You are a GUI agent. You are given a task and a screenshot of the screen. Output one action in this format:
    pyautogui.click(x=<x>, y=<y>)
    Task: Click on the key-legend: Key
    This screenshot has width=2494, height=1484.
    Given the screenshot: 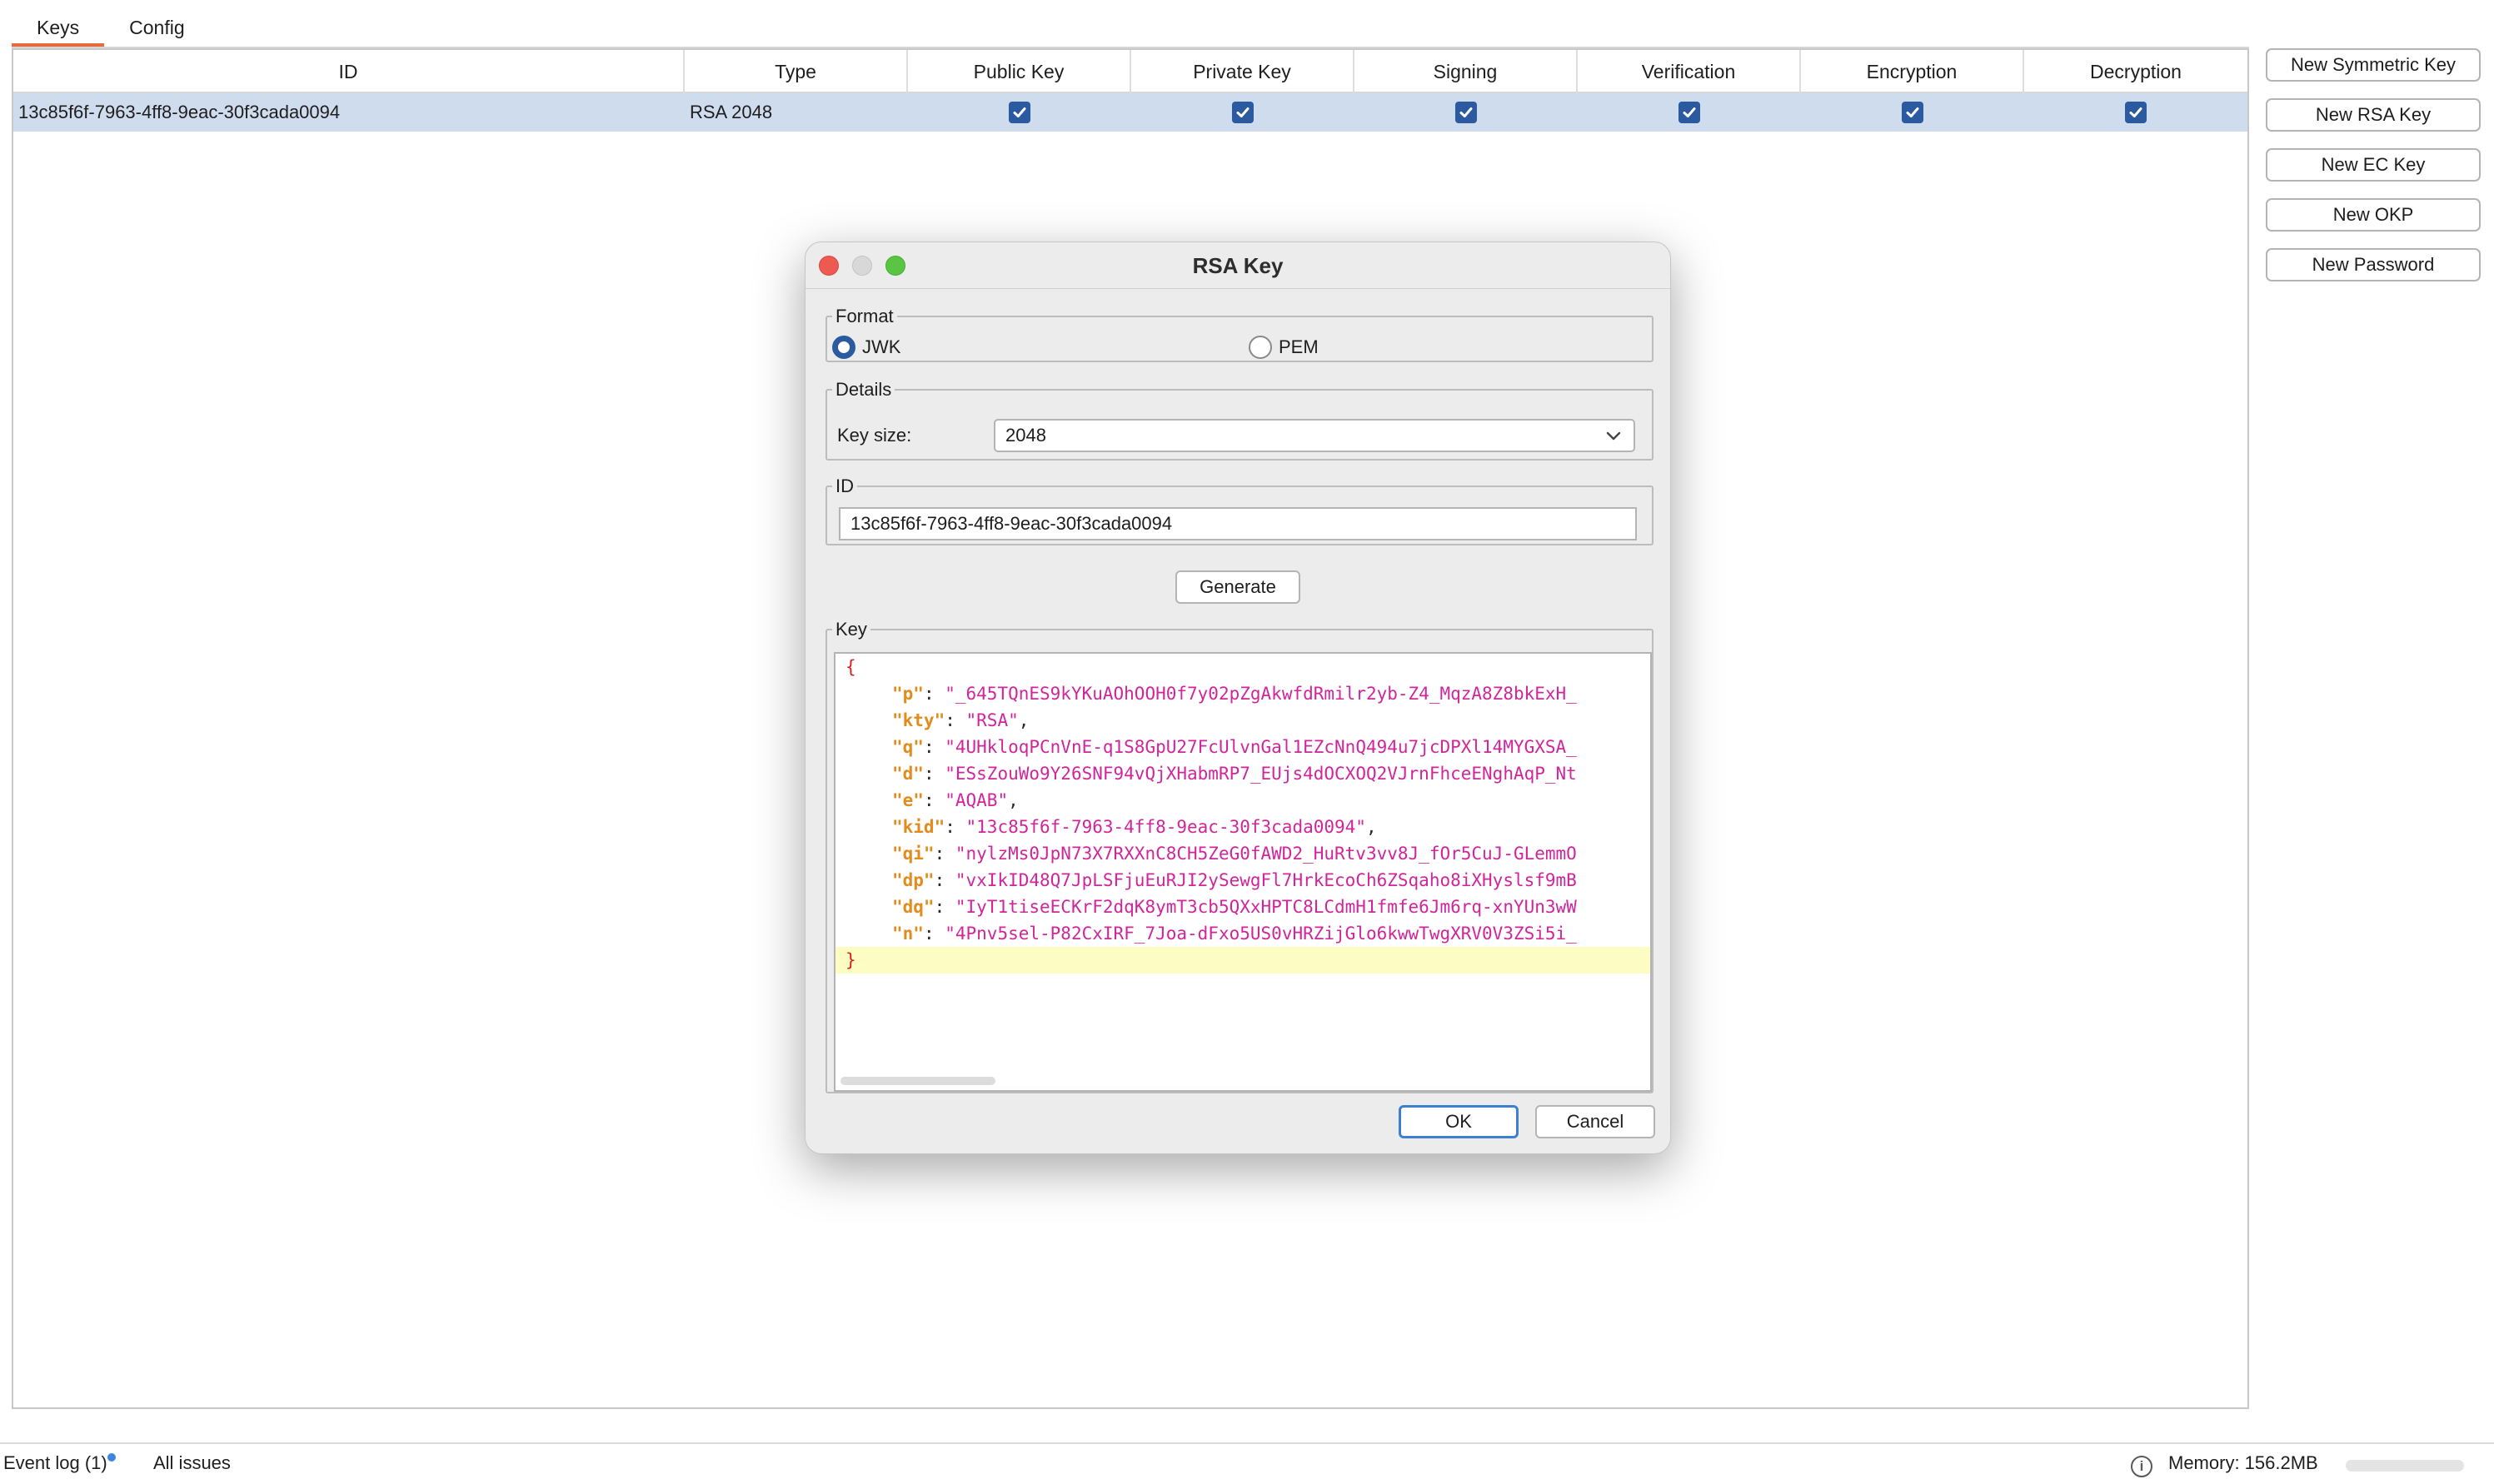 What is the action you would take?
    pyautogui.click(x=851, y=629)
    